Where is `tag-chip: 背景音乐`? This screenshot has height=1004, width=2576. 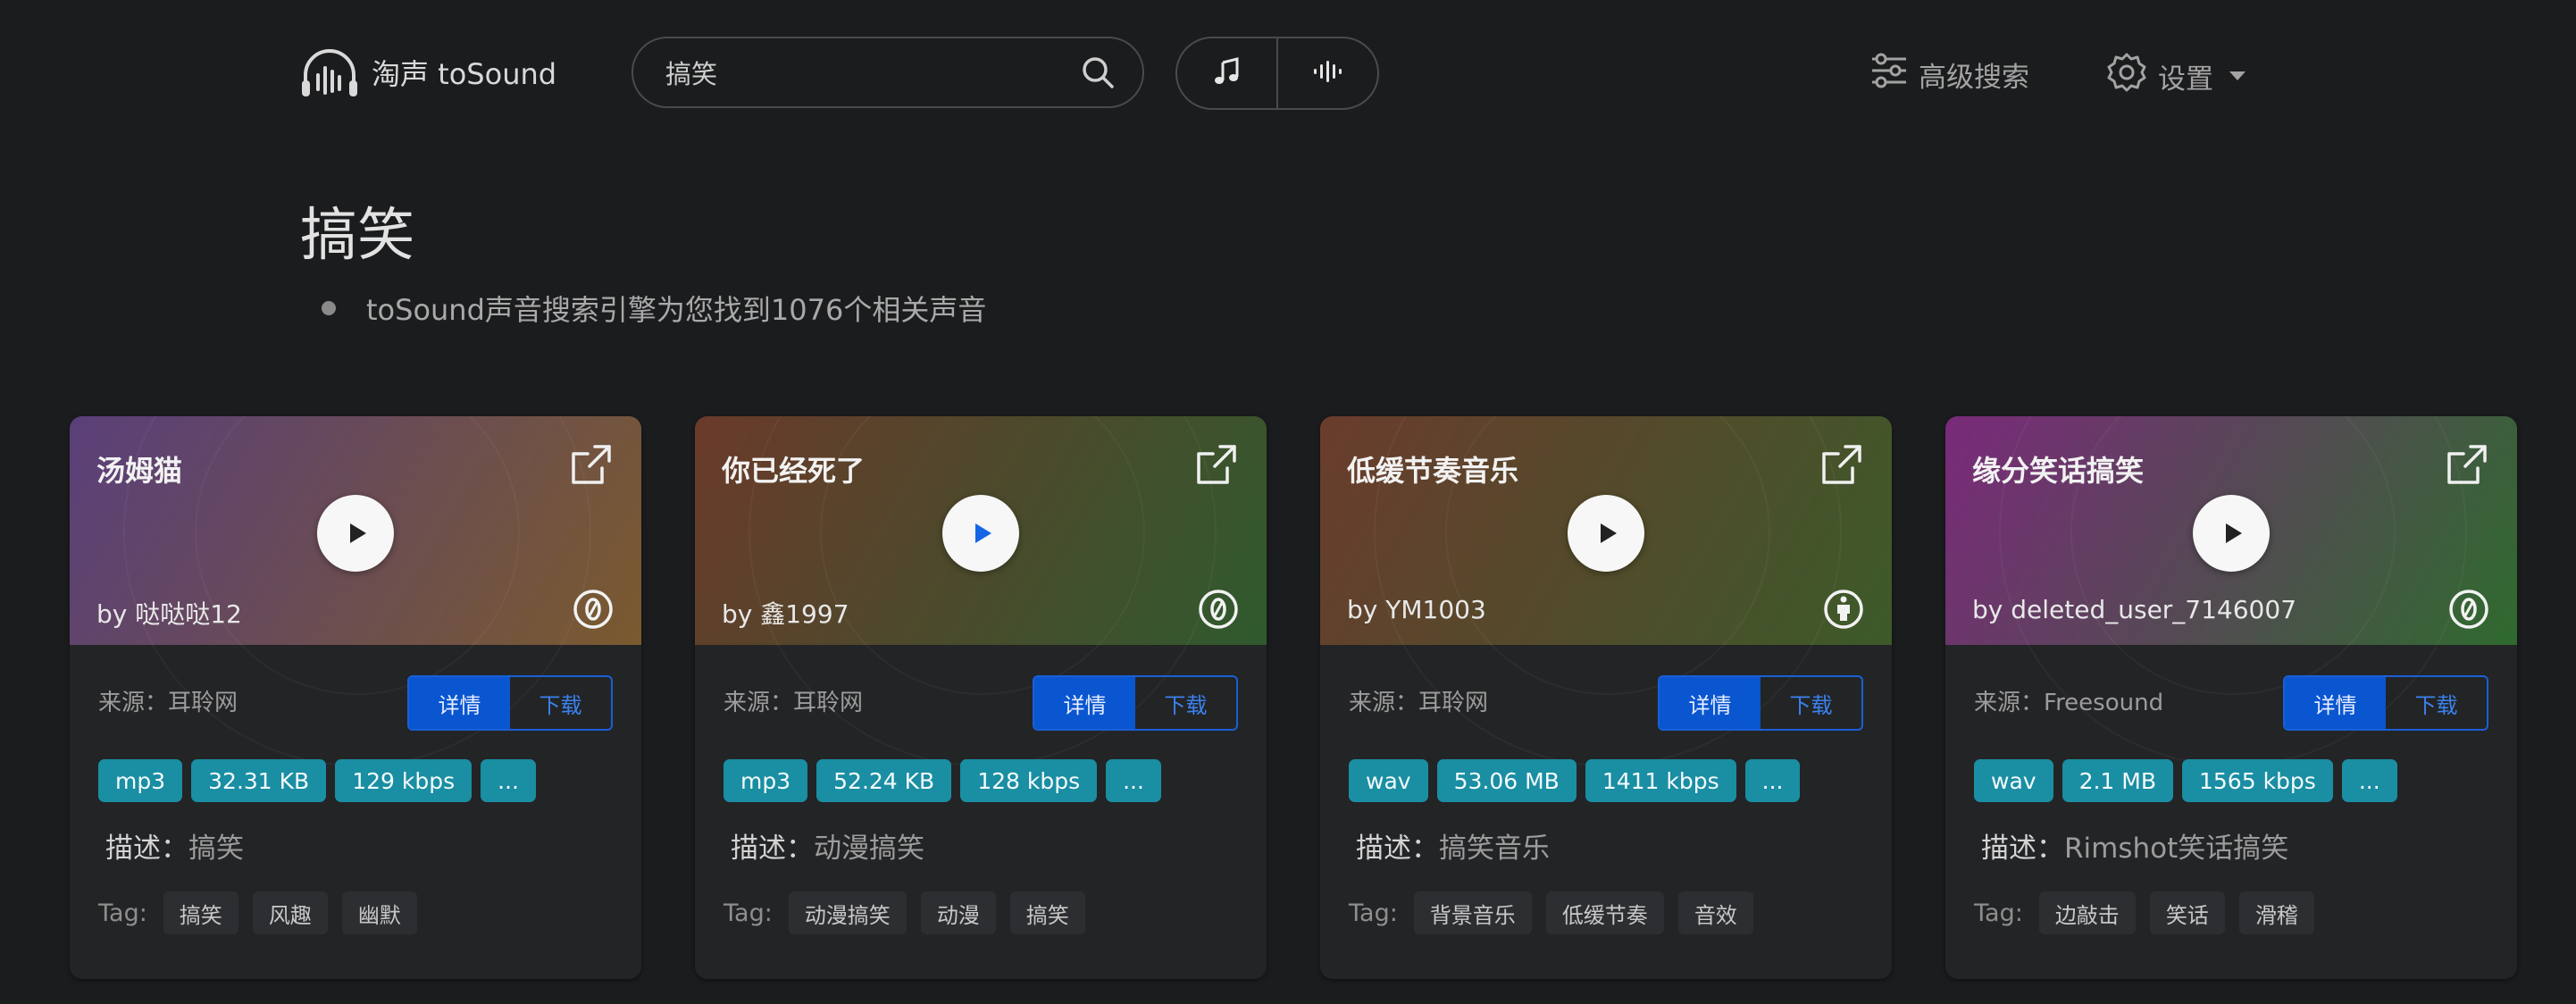
tag-chip: 背景音乐 is located at coordinates (1473, 912).